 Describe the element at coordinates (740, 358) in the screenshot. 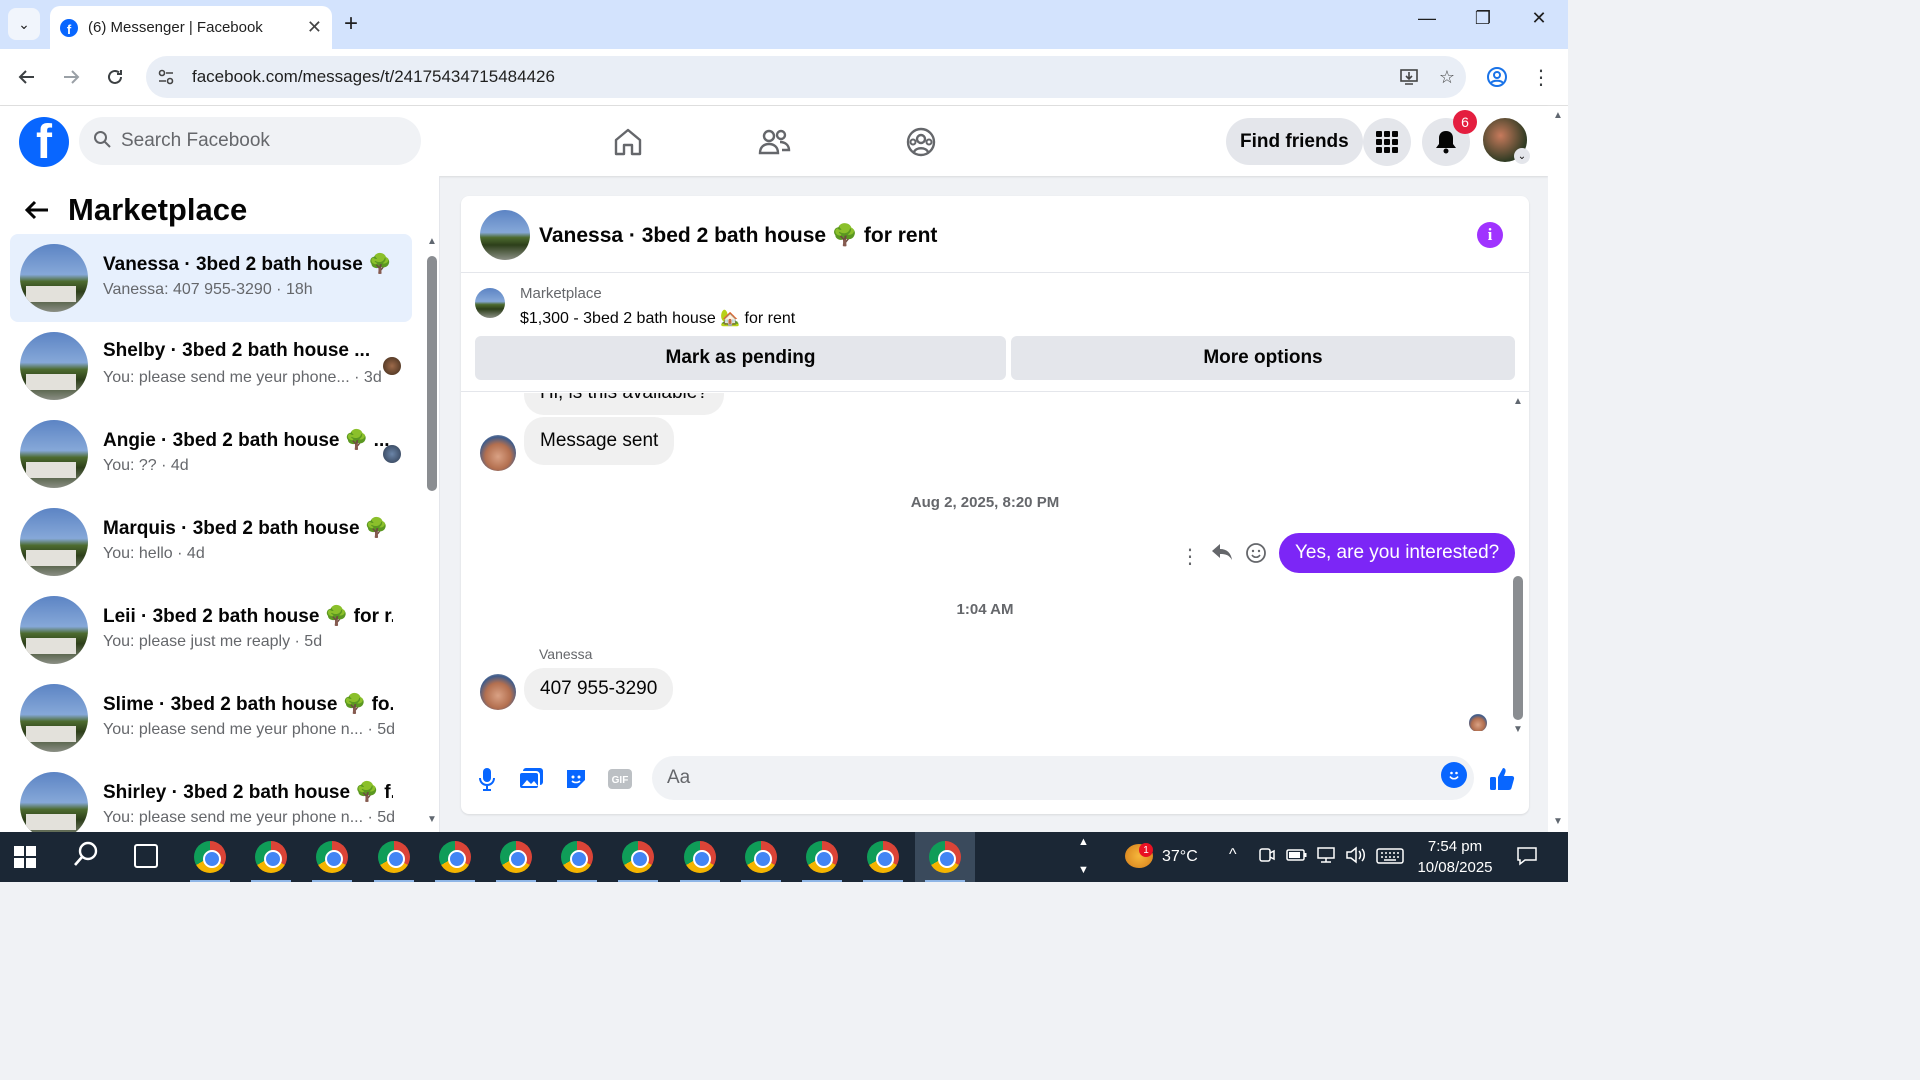

I see `mark-as-pending-button: Mark as pending` at that location.